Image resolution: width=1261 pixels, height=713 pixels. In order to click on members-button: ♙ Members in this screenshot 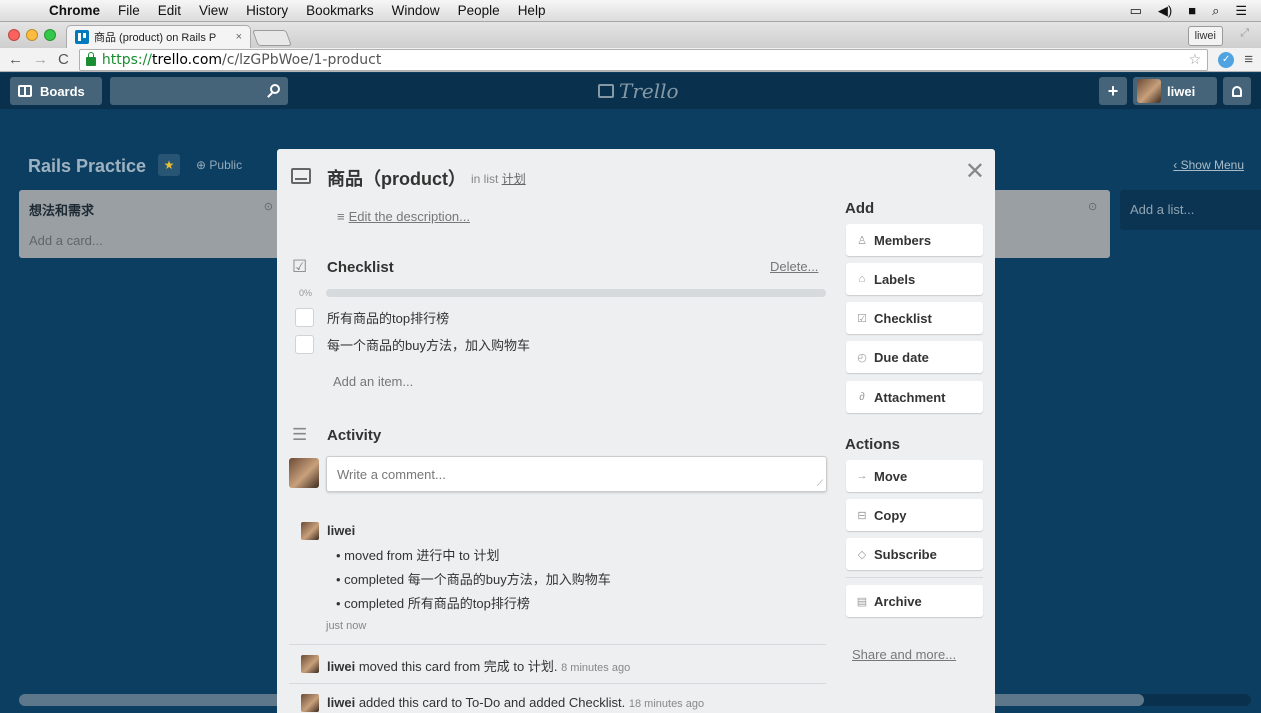, I will do `click(914, 240)`.